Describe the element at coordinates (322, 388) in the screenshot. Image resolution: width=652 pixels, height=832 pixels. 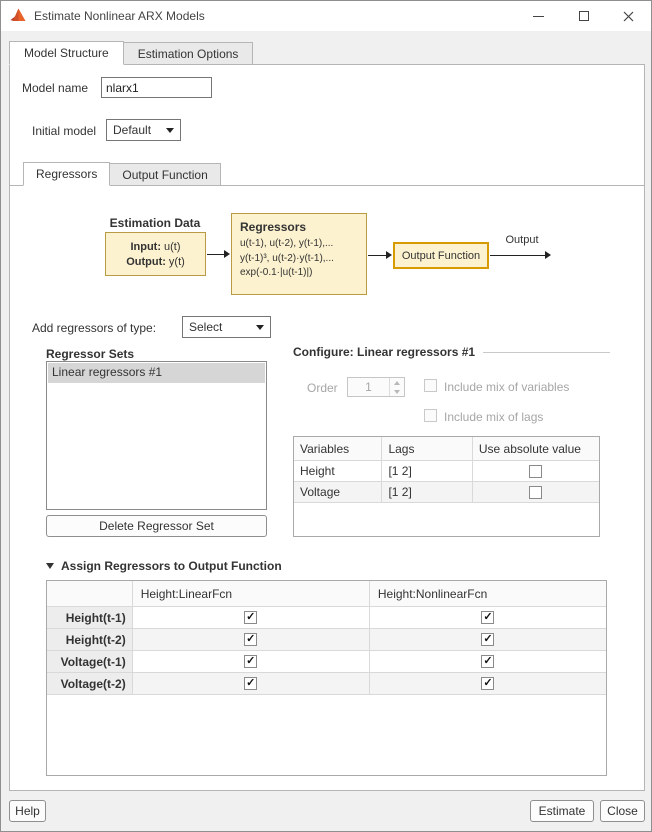
I see `order-label: Order` at that location.